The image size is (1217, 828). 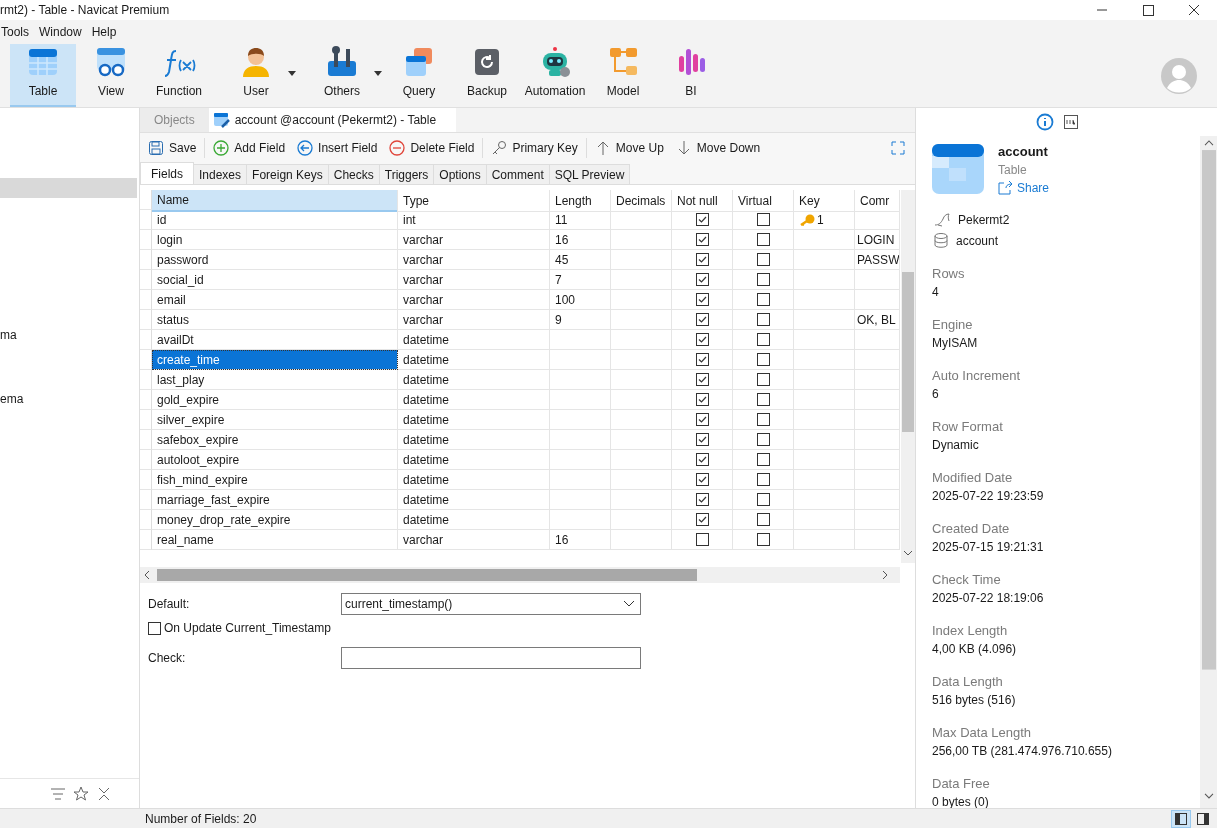 I want to click on sidebar-item: ma, so click(x=8, y=335).